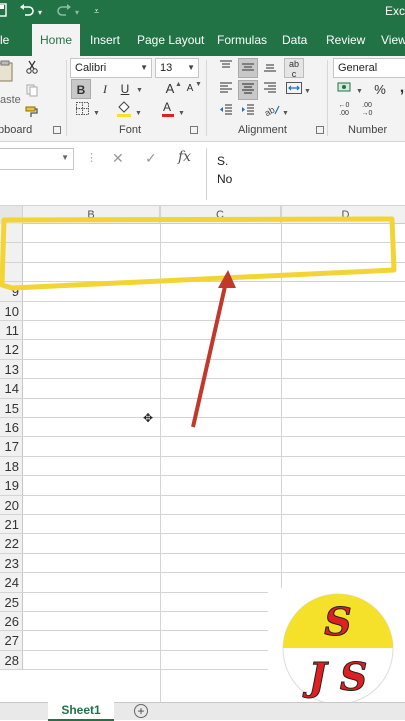 The height and width of the screenshot is (721, 405). Describe the element at coordinates (118, 158) in the screenshot. I see `cancel-formula-button: ✕` at that location.